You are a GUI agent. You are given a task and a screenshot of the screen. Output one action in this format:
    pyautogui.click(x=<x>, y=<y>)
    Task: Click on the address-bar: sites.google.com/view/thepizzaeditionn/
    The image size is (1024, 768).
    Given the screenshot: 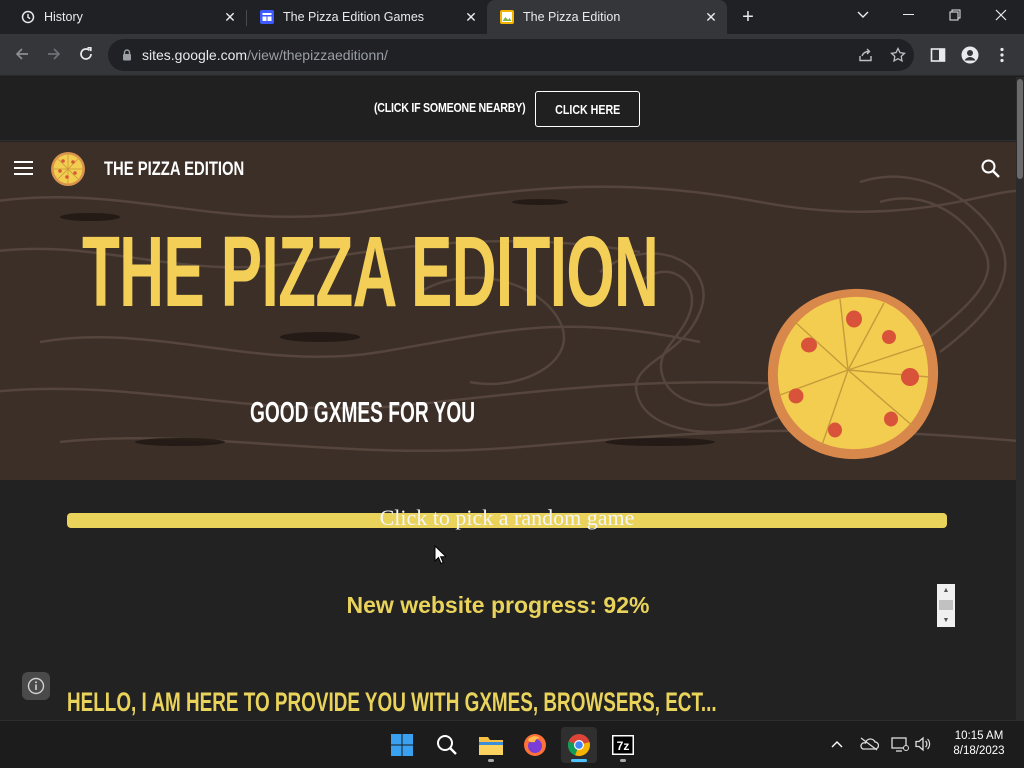 What is the action you would take?
    pyautogui.click(x=511, y=55)
    